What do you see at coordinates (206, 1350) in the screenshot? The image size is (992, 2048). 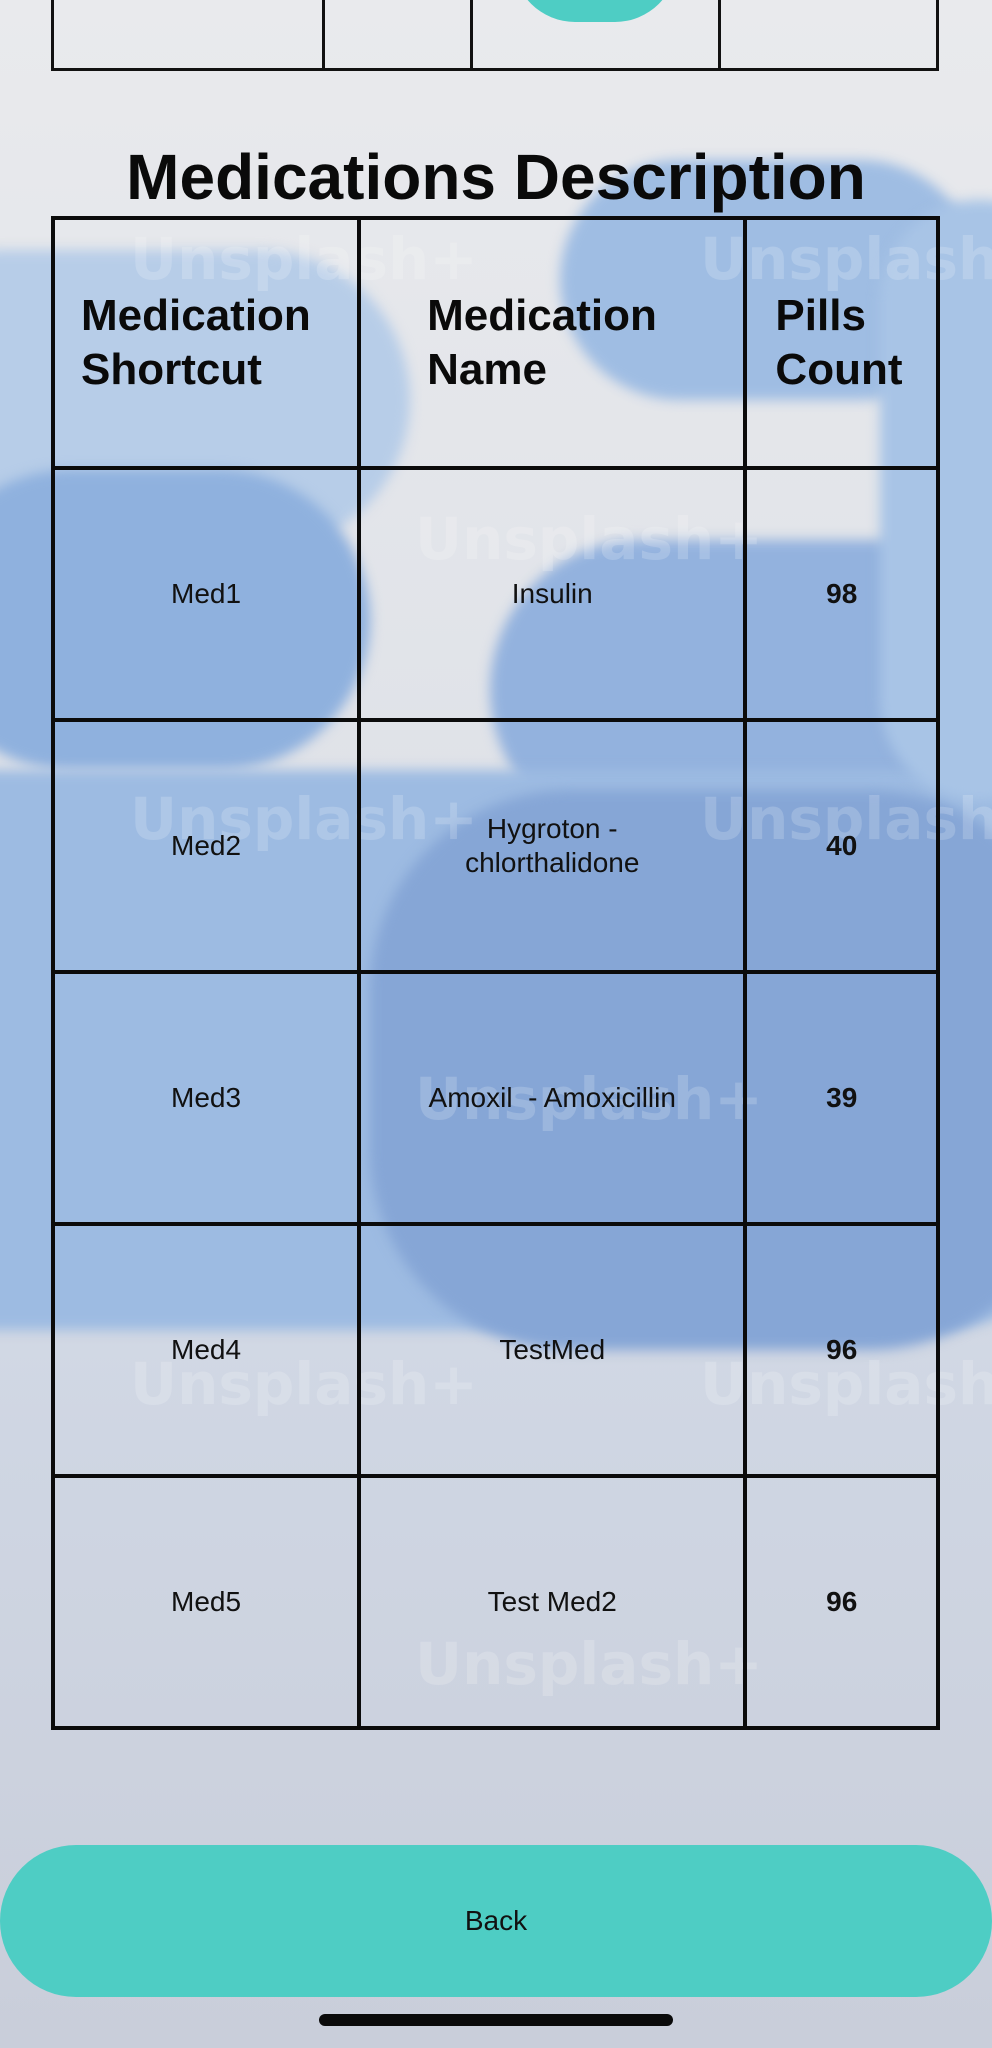 I see `medication-shortcut-cell: Med4` at bounding box center [206, 1350].